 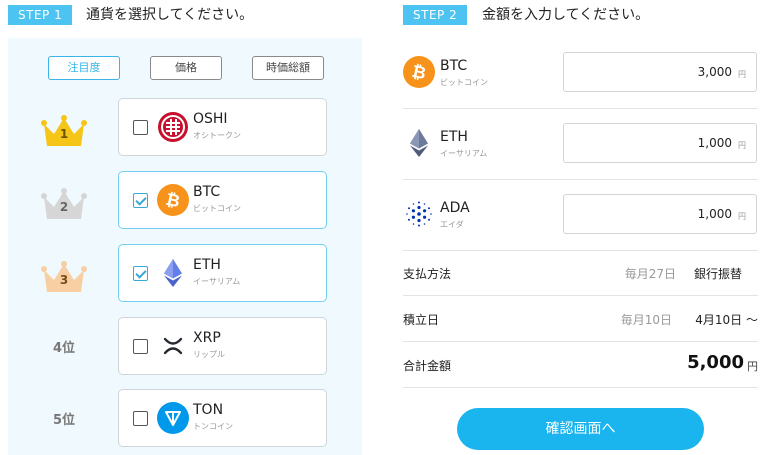 What do you see at coordinates (208, 410) in the screenshot?
I see `coin-symbol: TON` at bounding box center [208, 410].